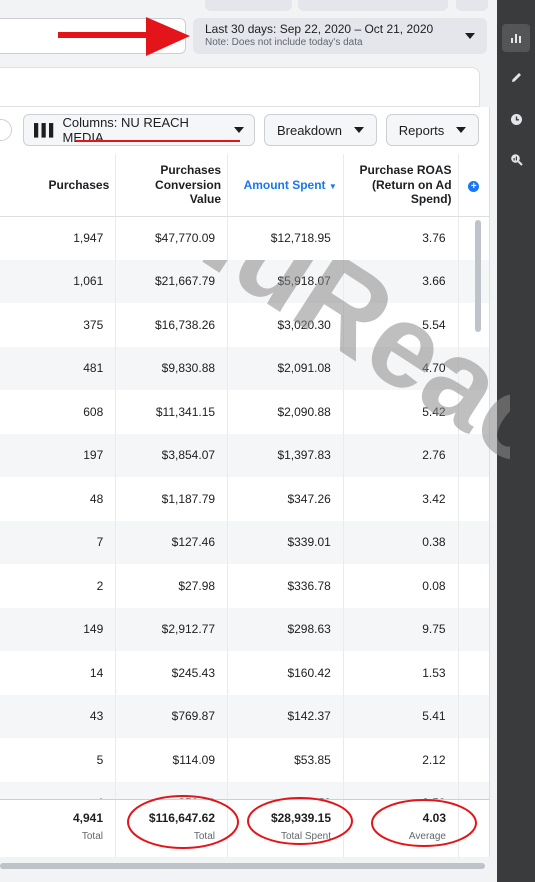 The width and height of the screenshot is (535, 882). What do you see at coordinates (401, 281) in the screenshot?
I see `cell-roas: 3.66` at bounding box center [401, 281].